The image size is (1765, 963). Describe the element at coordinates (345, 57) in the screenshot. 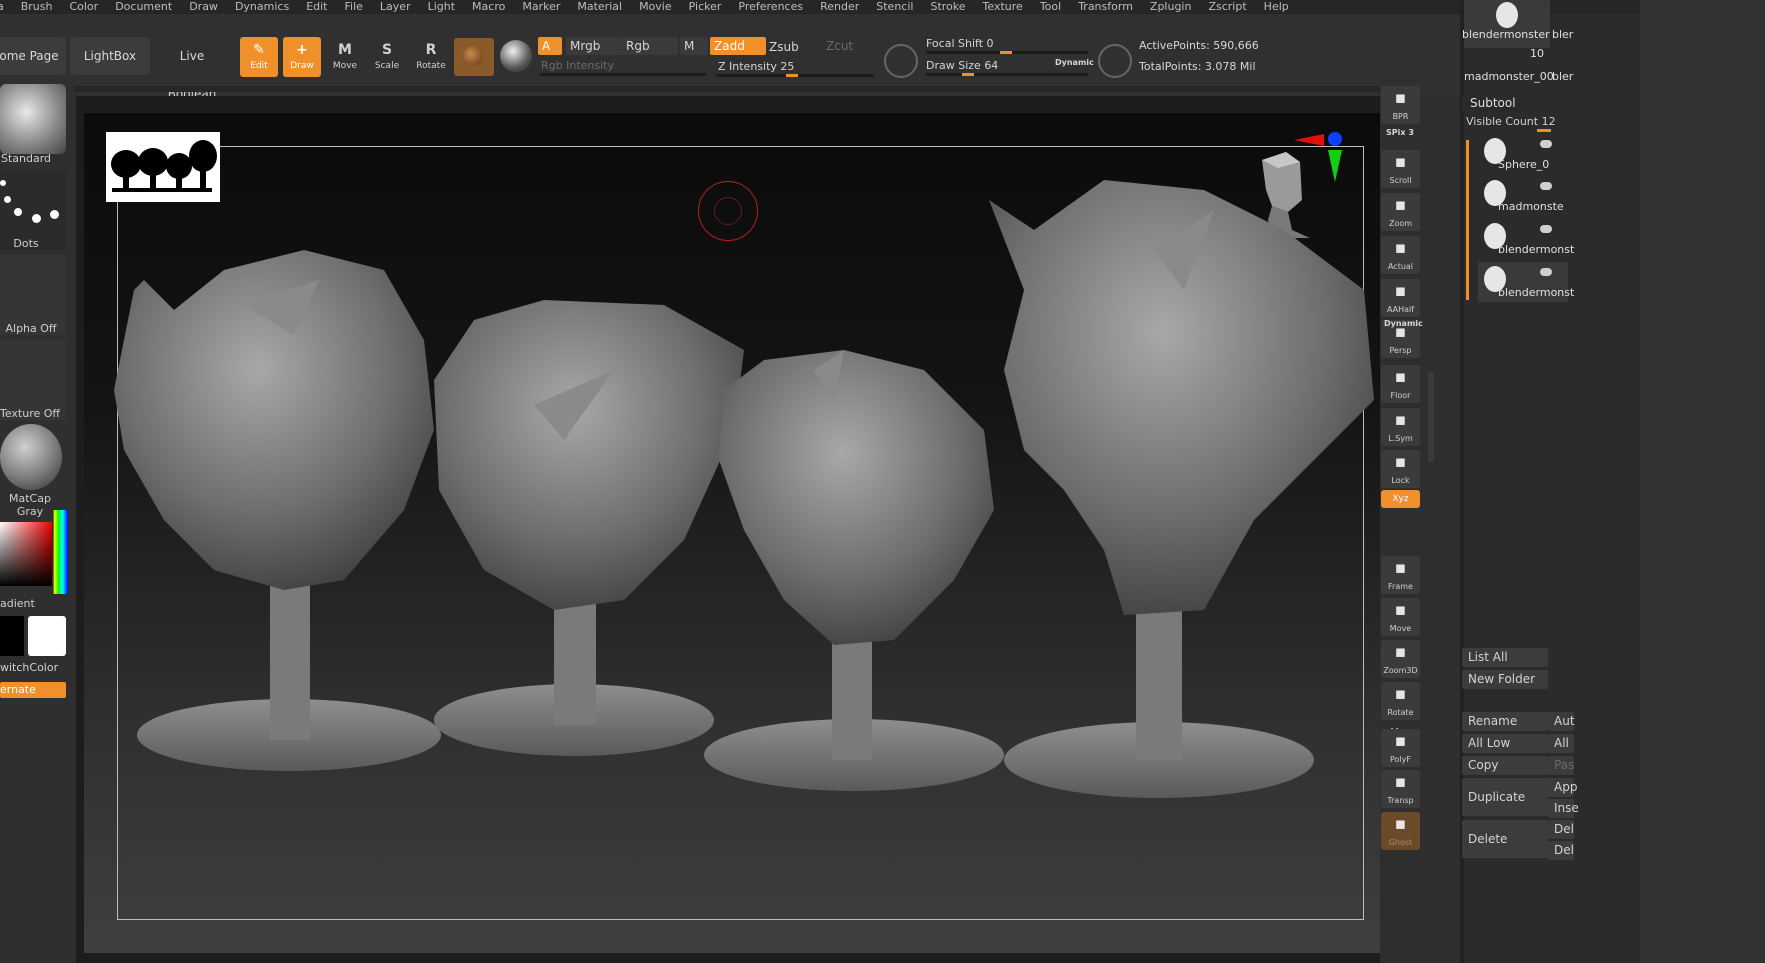

I see `move-button: M Move` at that location.